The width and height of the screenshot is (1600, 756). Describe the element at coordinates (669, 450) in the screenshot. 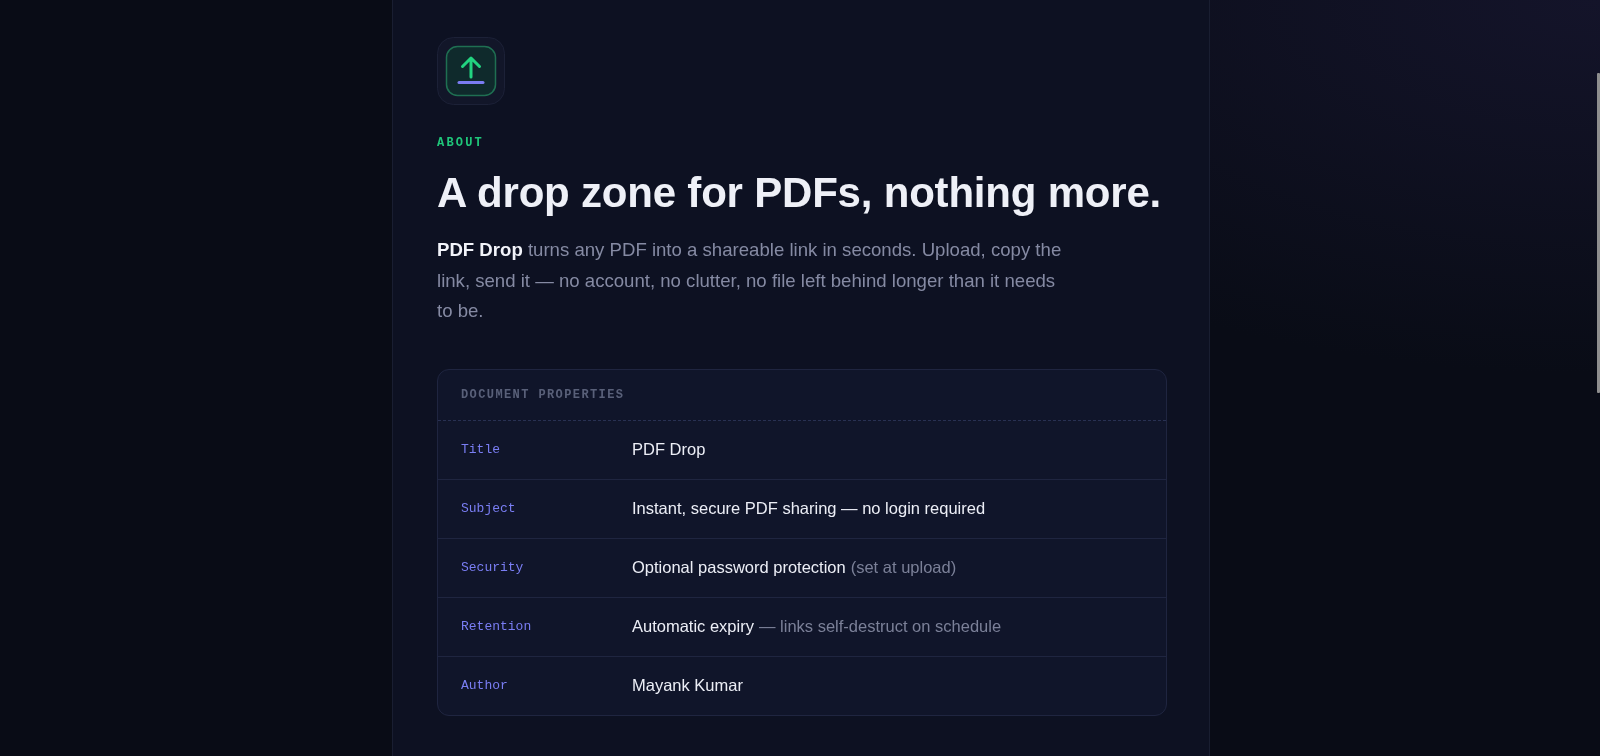

I see `property-value: PDF Drop` at that location.